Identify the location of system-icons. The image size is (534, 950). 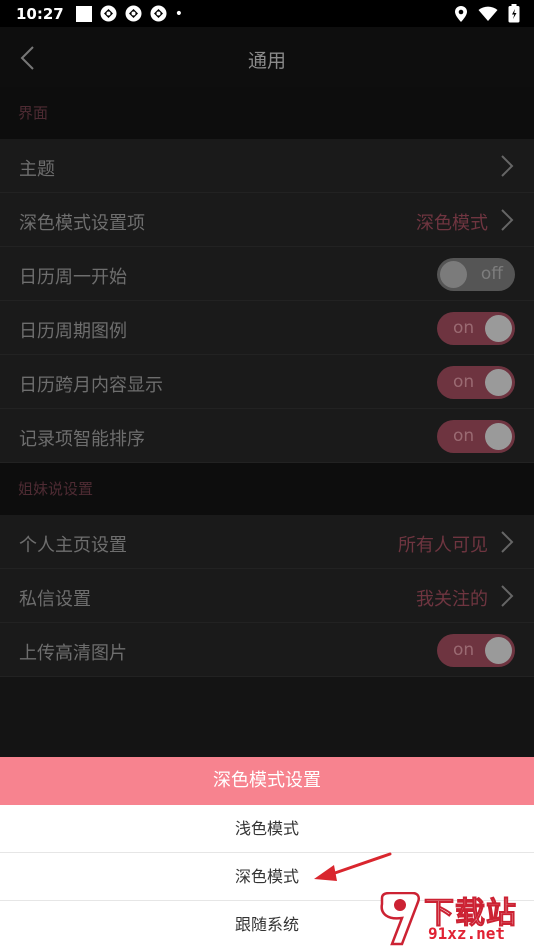
(487, 13).